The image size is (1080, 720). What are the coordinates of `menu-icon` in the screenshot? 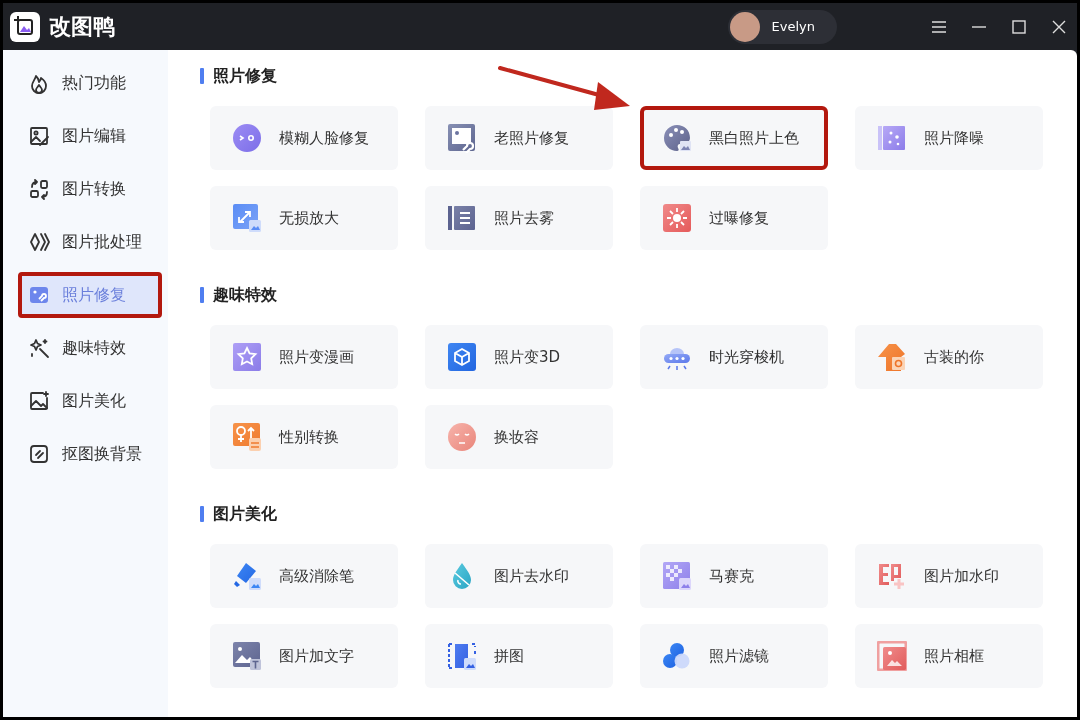 It's located at (939, 26).